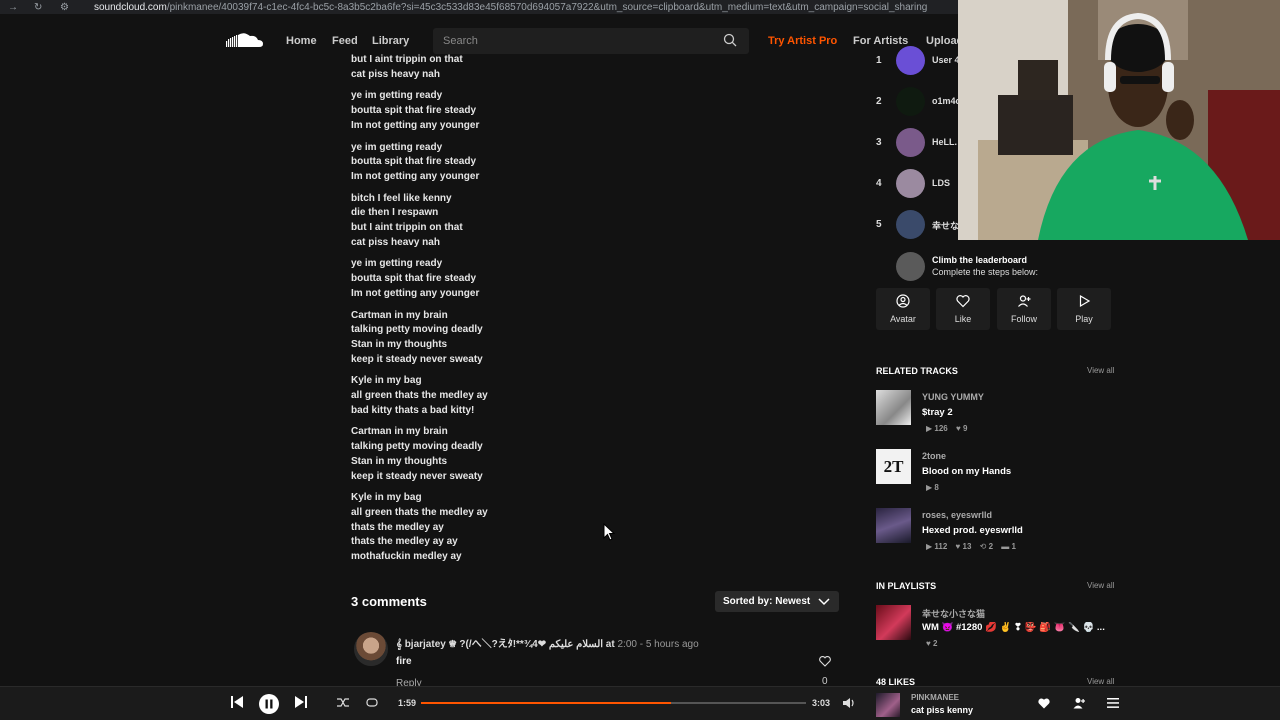  What do you see at coordinates (953, 613) in the screenshot?
I see `playlist-owner: 幸せな小さな猫` at bounding box center [953, 613].